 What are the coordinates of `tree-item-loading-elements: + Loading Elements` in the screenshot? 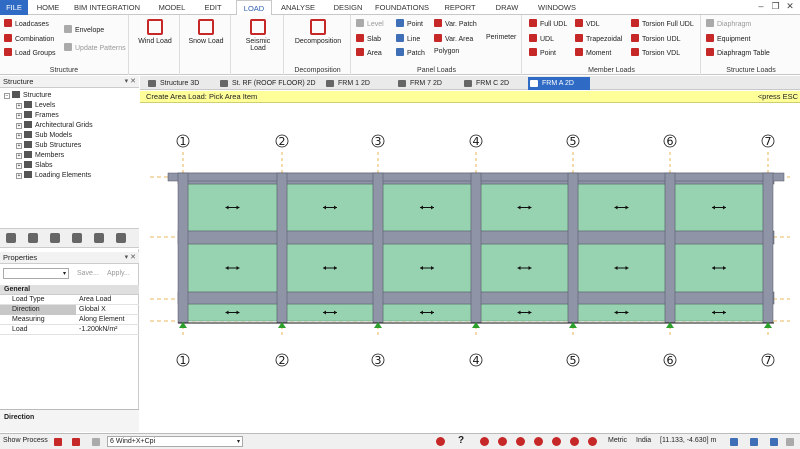 It's located at (53, 176).